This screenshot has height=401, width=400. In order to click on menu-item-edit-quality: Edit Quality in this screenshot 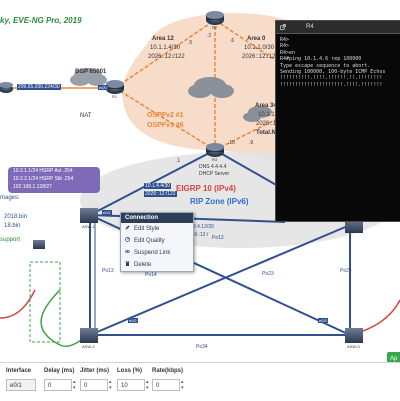, I will do `click(157, 241)`.